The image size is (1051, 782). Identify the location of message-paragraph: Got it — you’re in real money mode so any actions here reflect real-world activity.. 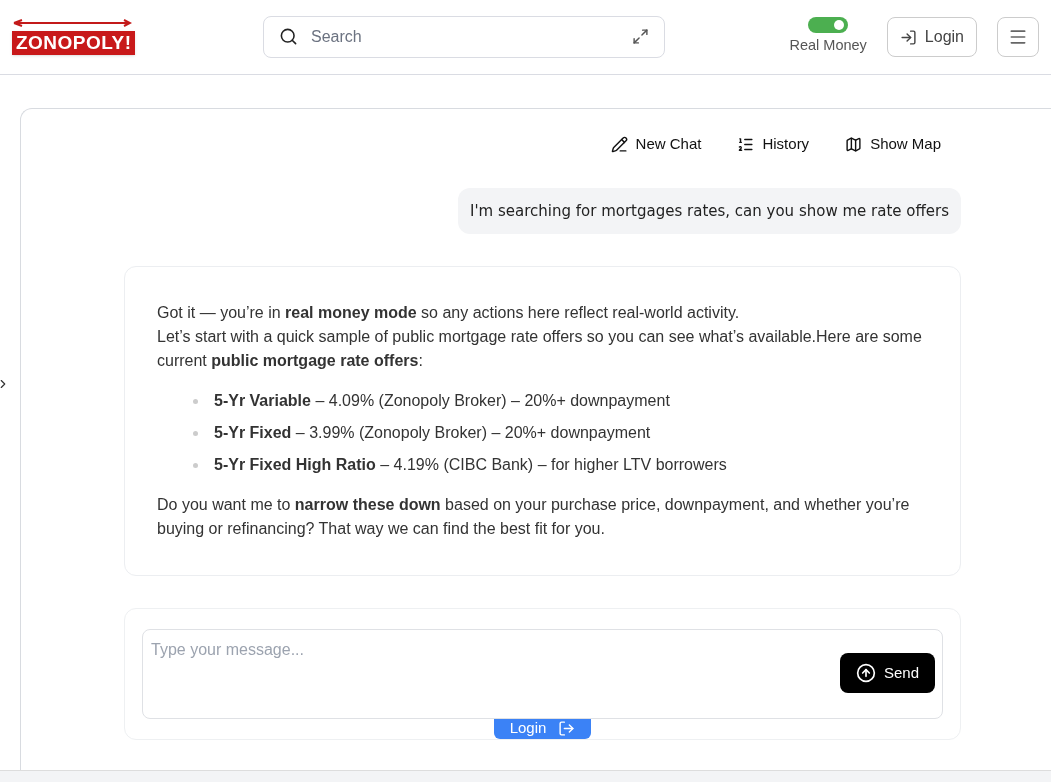
(449, 313).